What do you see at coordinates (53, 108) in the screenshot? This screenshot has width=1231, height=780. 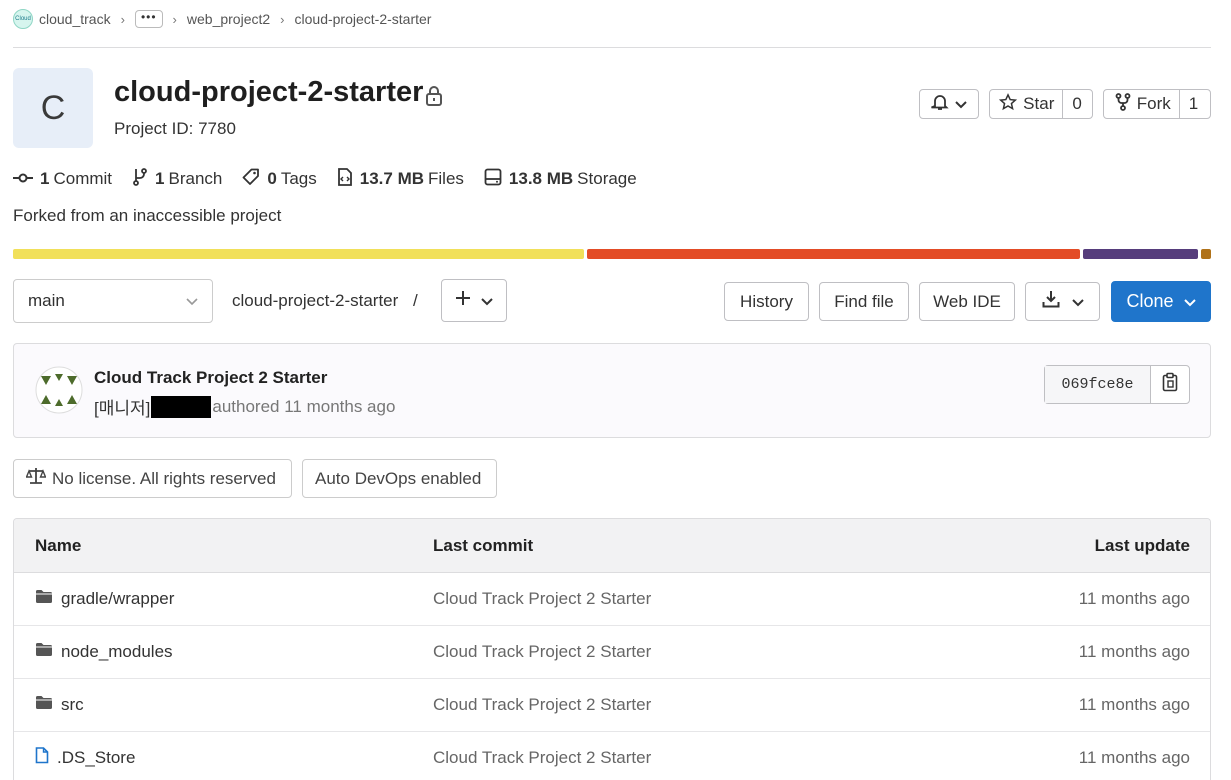 I see `project-avatar: C` at bounding box center [53, 108].